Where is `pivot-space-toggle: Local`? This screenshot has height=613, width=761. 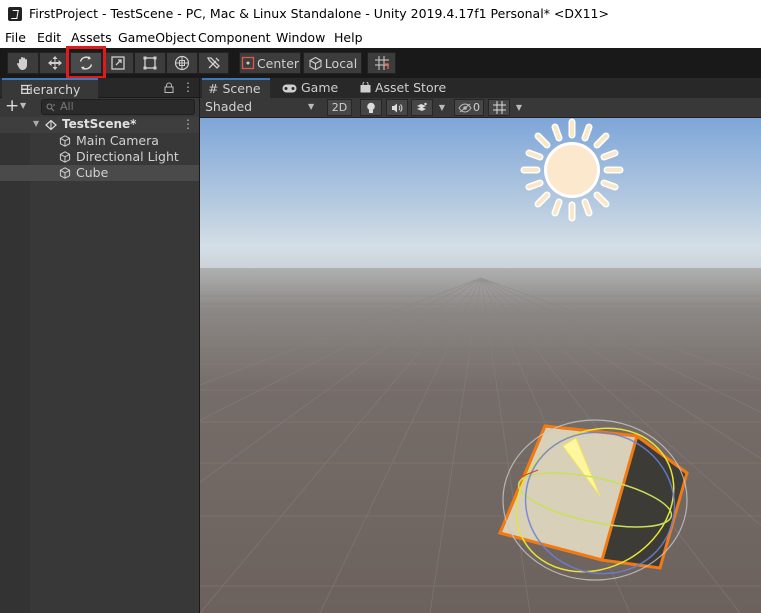
pivot-space-toggle: Local is located at coordinates (332, 63).